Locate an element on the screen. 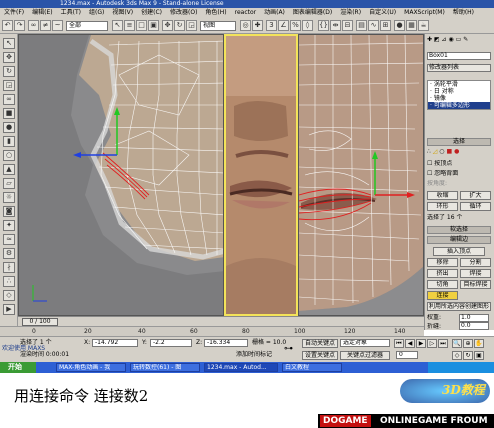 Image resolution: width=494 pixels, height=428 pixels. quick-render-icon: ☕ is located at coordinates (423, 25).